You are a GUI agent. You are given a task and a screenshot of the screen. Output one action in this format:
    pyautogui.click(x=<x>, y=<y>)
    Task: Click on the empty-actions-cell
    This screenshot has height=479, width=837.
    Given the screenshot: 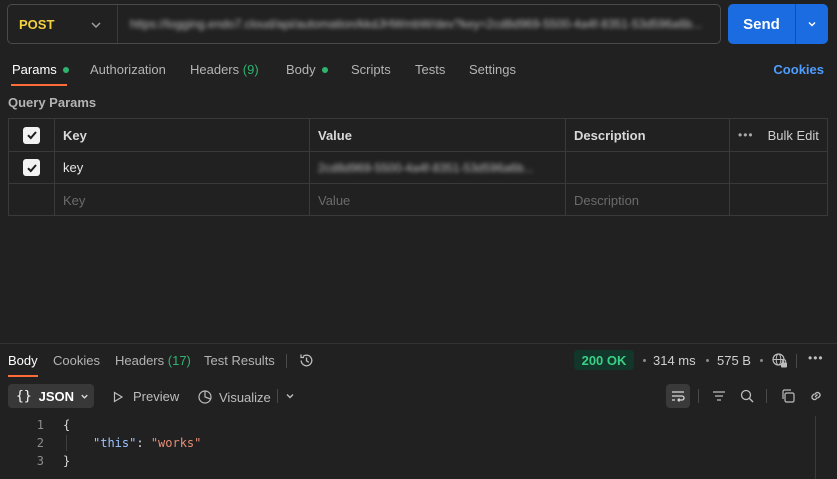 What is the action you would take?
    pyautogui.click(x=778, y=200)
    